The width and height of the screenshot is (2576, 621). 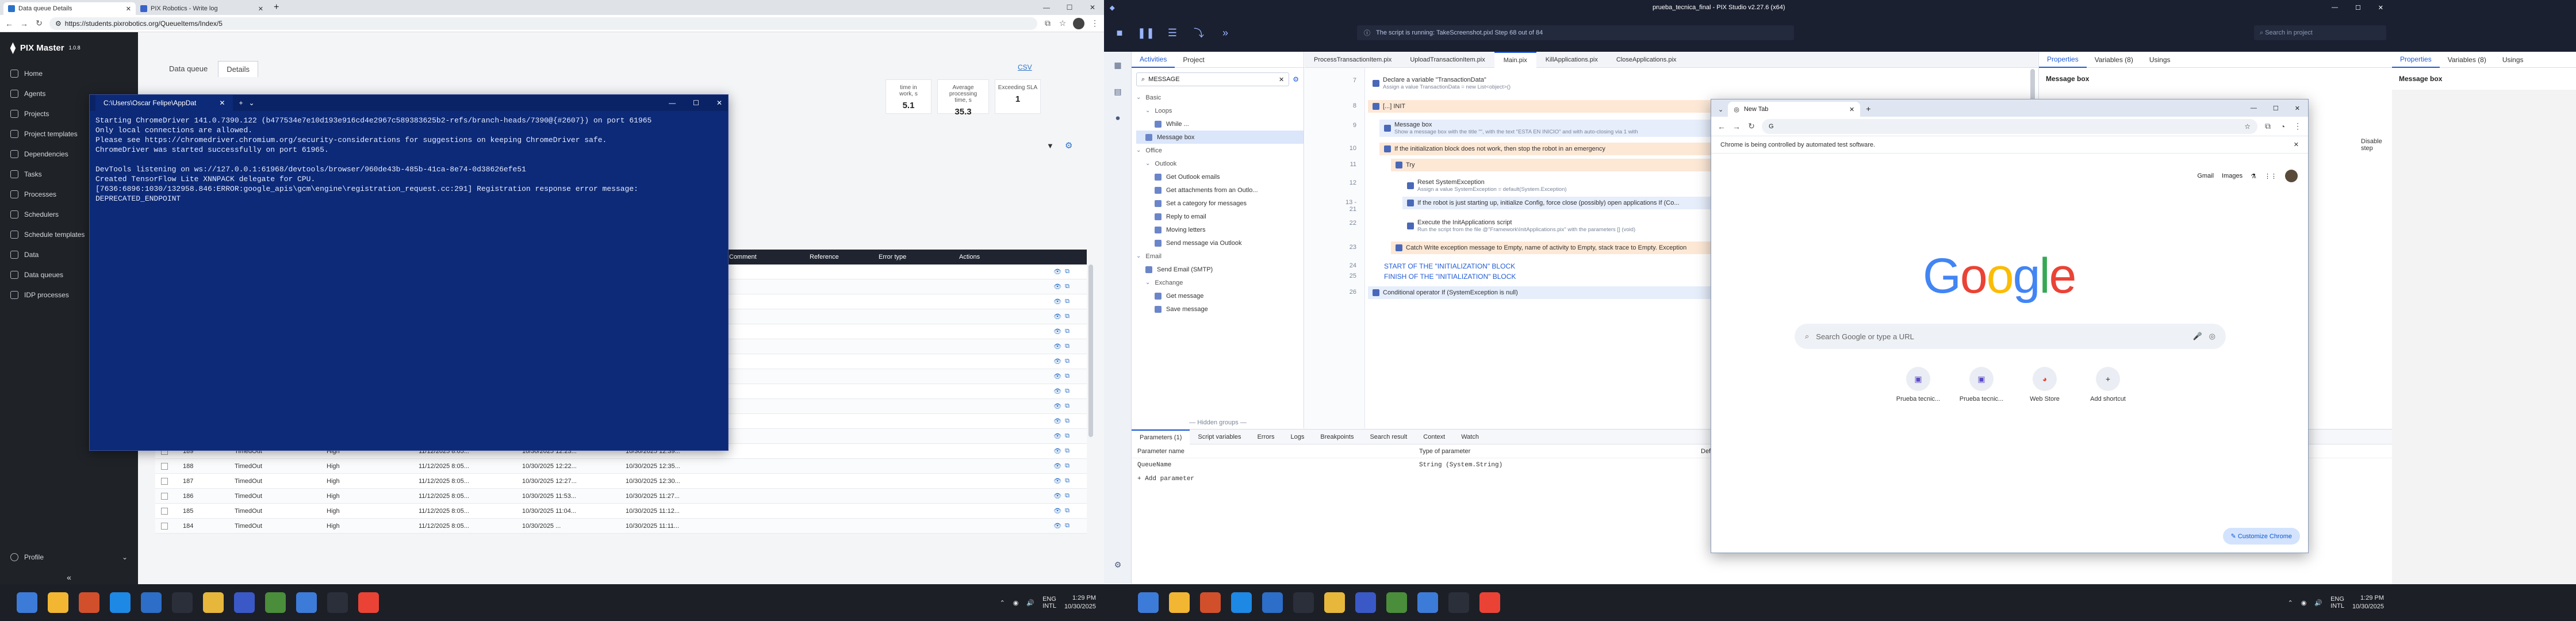 I want to click on column-header: Actions, so click(x=988, y=257).